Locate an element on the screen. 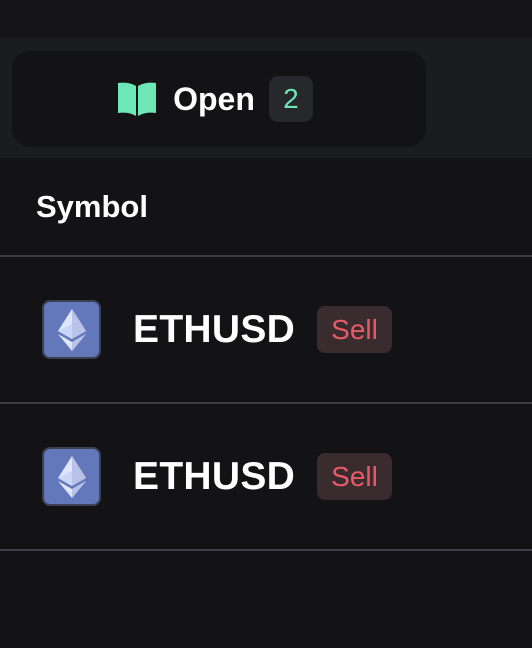 The width and height of the screenshot is (532, 648). book-open-icon is located at coordinates (137, 99).